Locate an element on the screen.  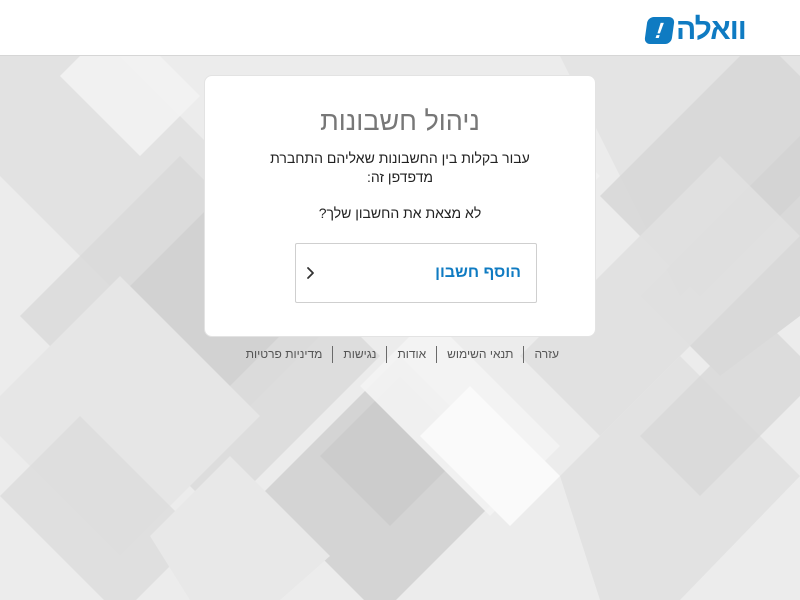
site-header: ! וואלה is located at coordinates (400, 28).